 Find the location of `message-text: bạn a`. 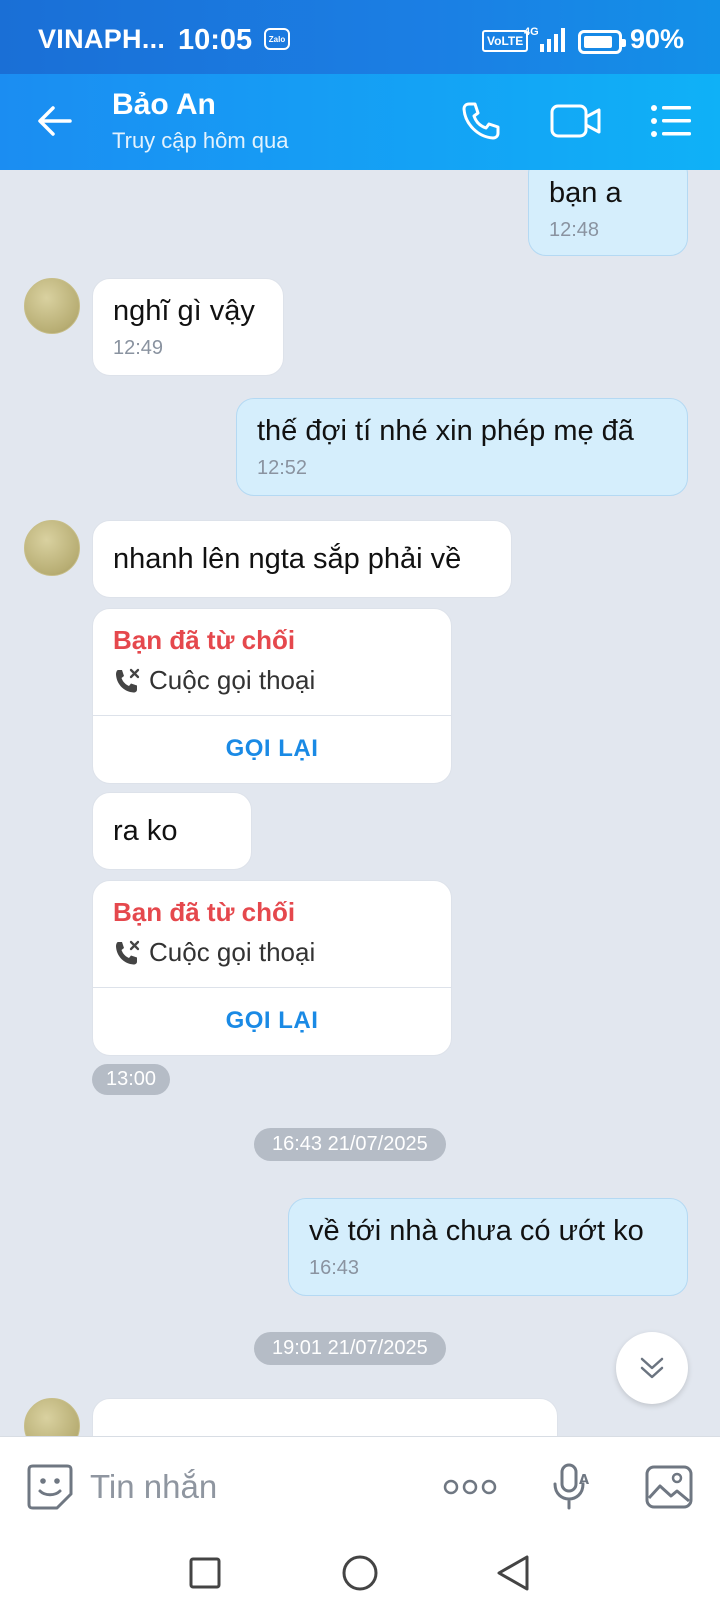

message-text: bạn a is located at coordinates (585, 193).